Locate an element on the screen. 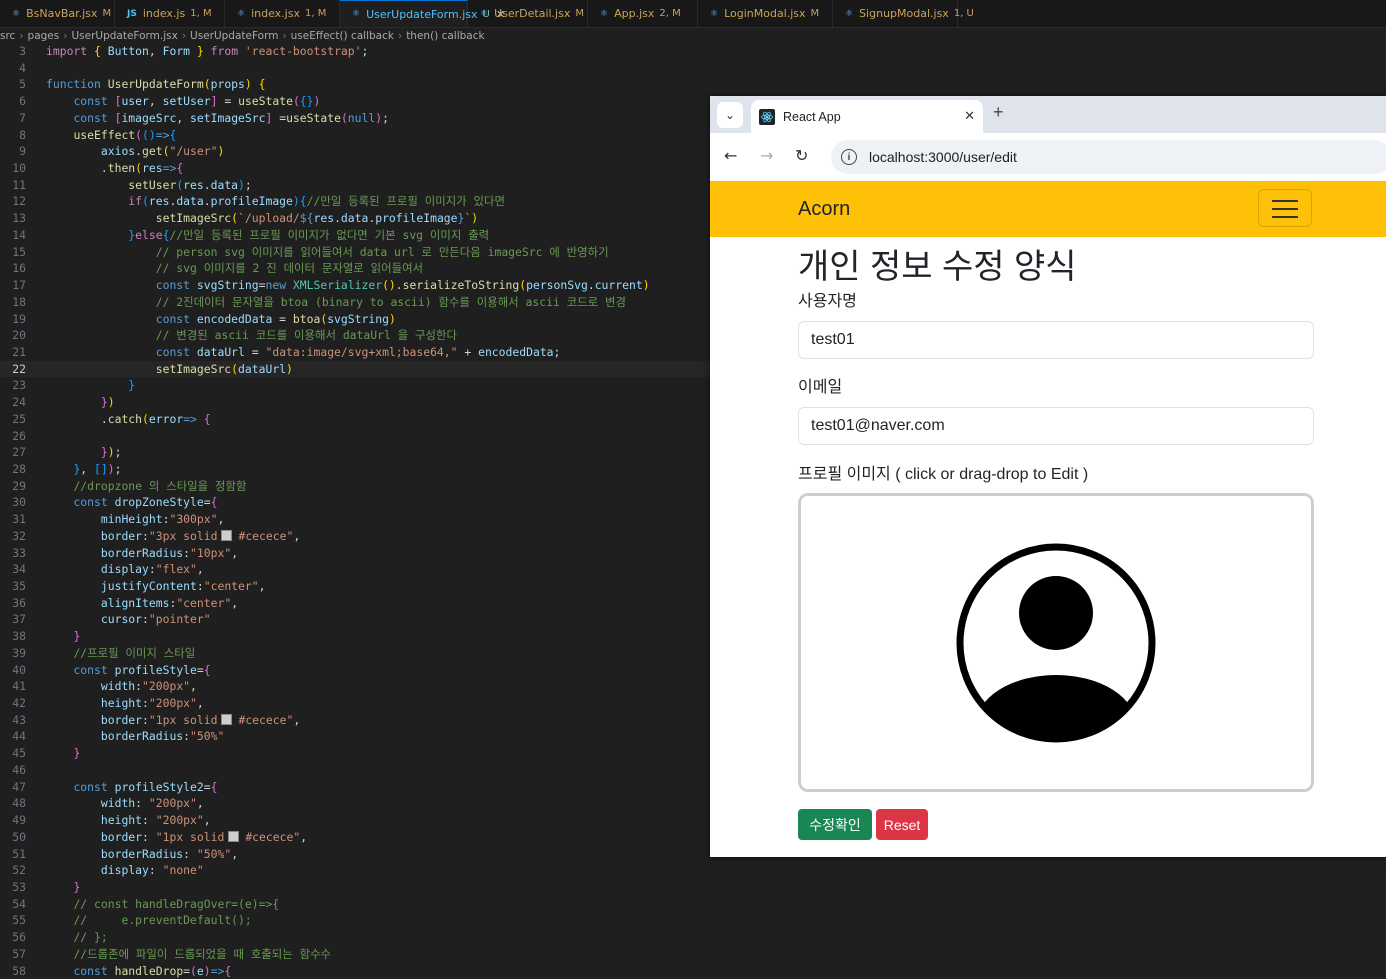 The width and height of the screenshot is (1386, 979). code-line: 45 } is located at coordinates (355, 753).